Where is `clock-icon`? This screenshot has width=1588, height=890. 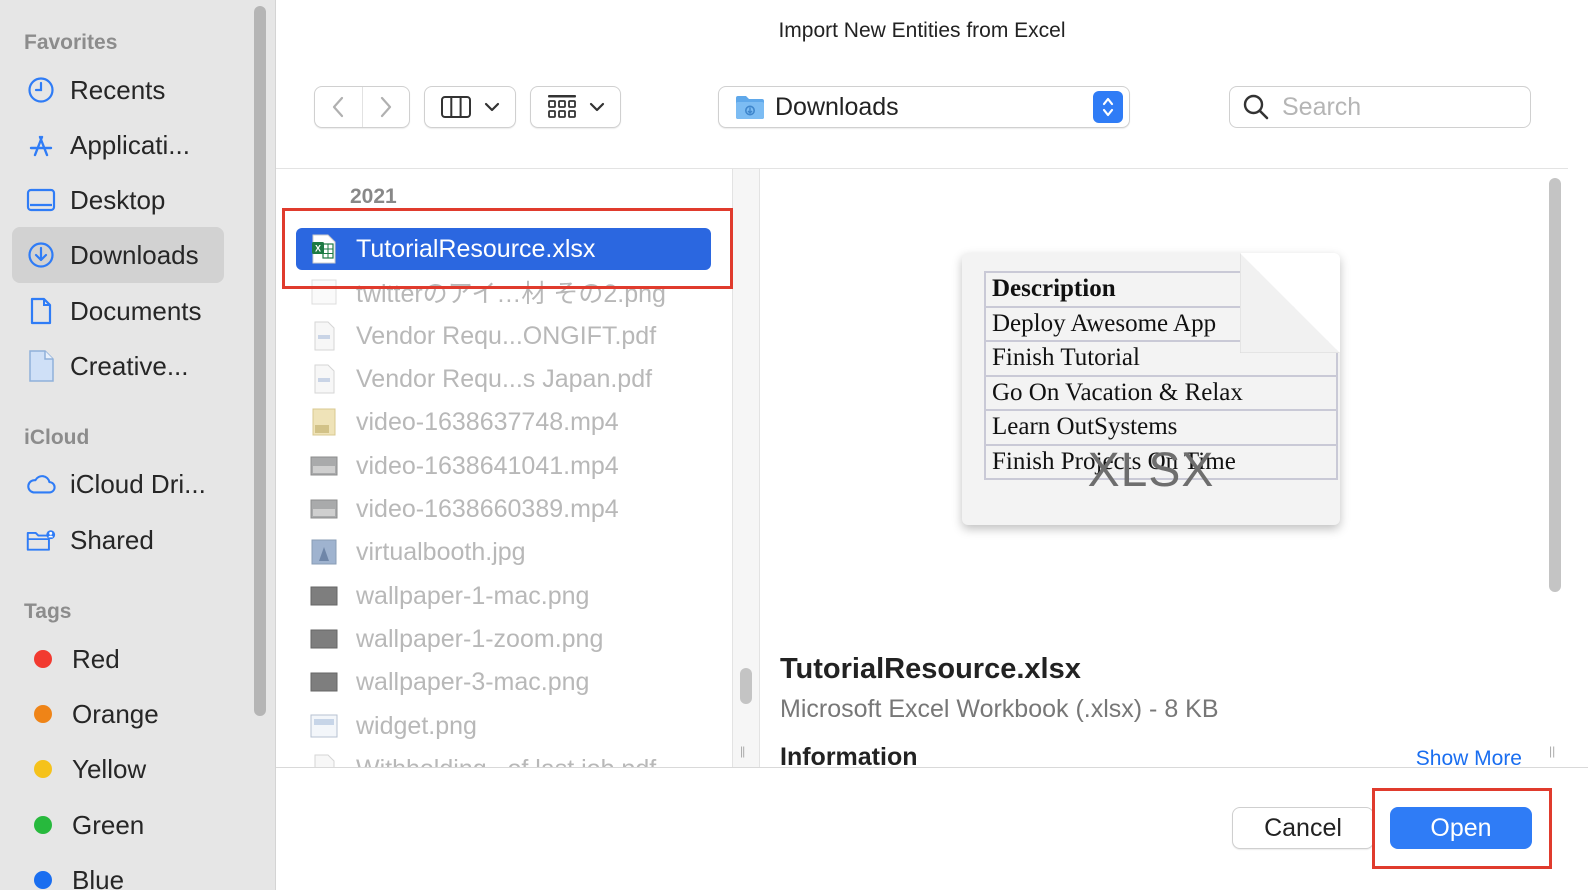 clock-icon is located at coordinates (41, 90).